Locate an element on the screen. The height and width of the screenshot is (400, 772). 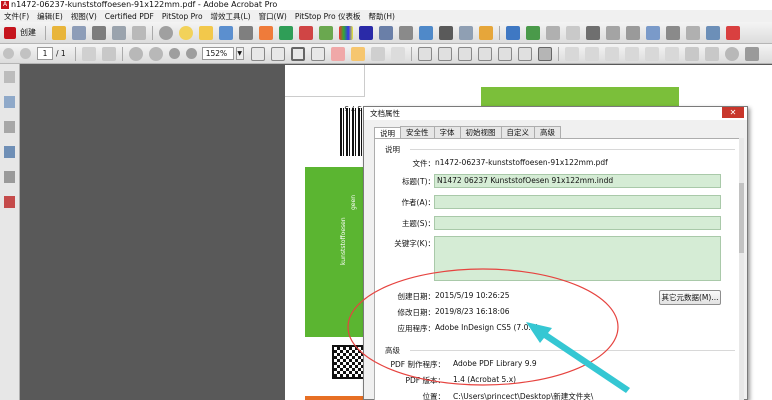
pitstop-tool-29-icon is located at coordinates (504, 53).